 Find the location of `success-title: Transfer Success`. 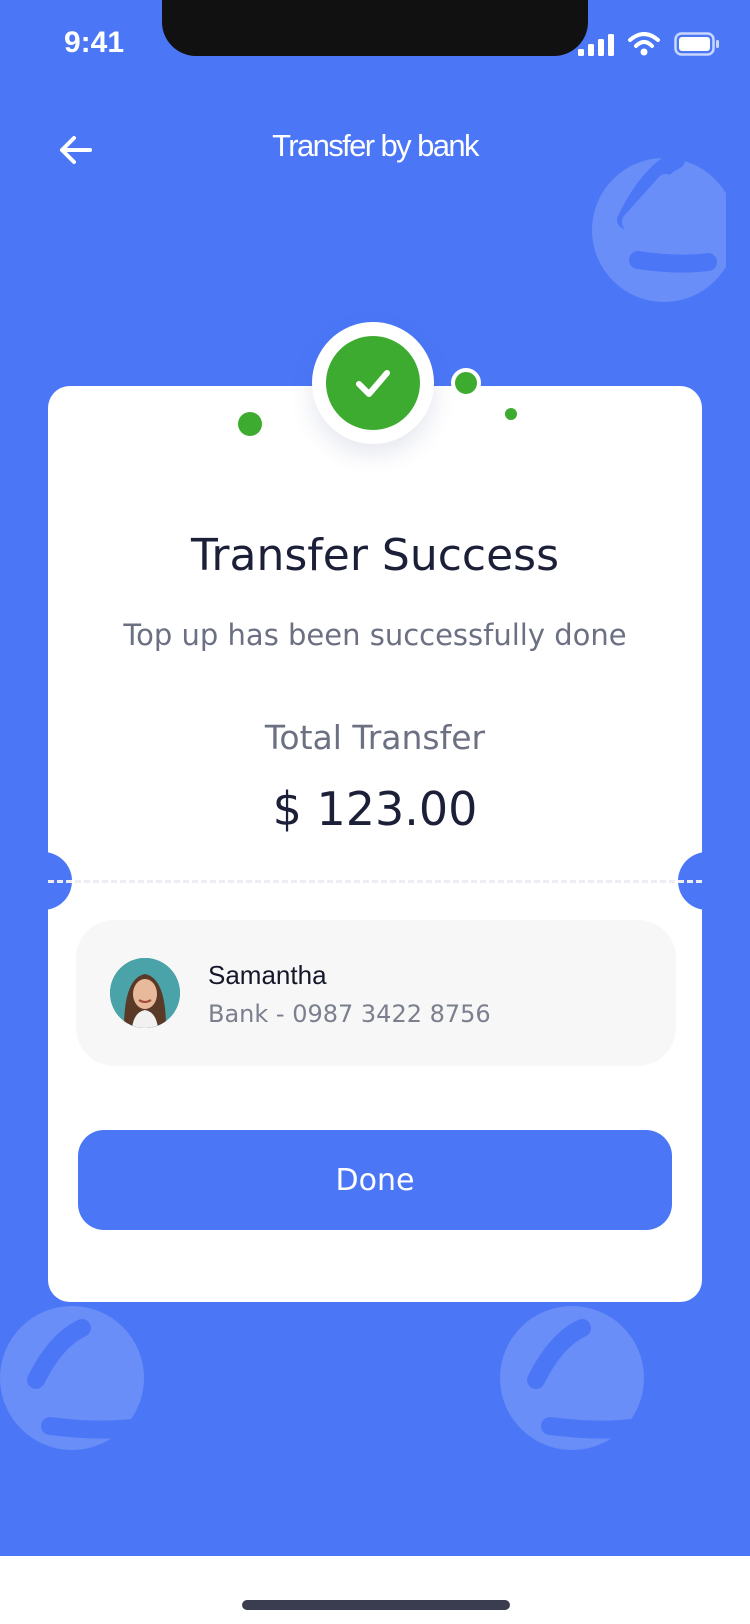

success-title: Transfer Success is located at coordinates (375, 555).